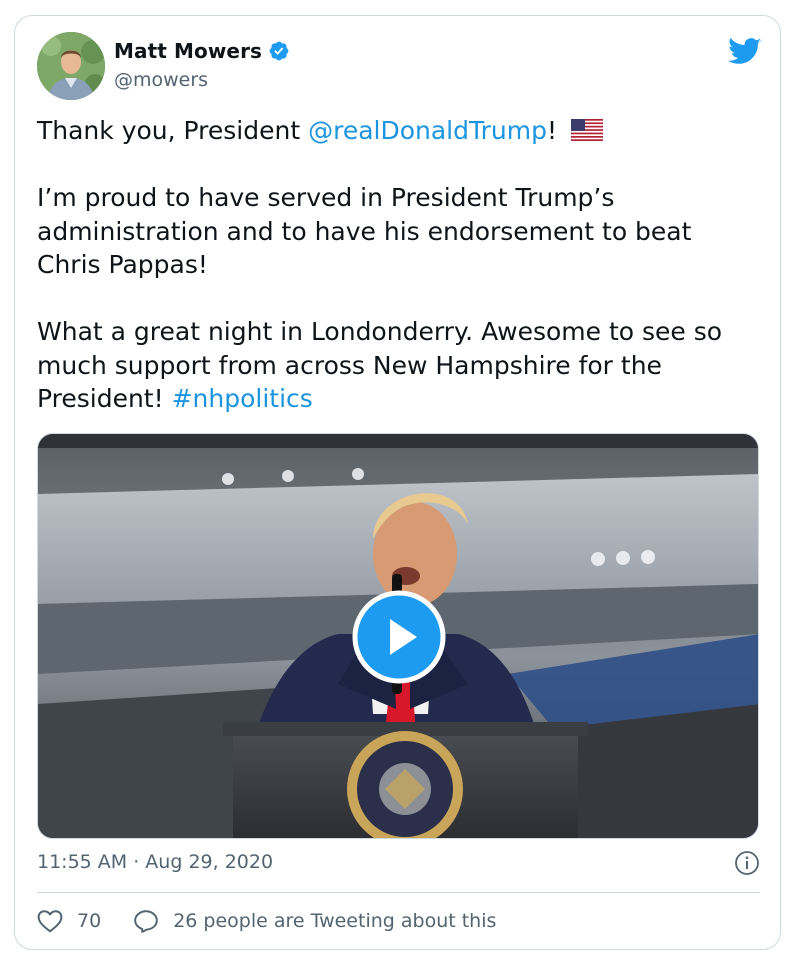  Describe the element at coordinates (398, 892) in the screenshot. I see `divider` at that location.